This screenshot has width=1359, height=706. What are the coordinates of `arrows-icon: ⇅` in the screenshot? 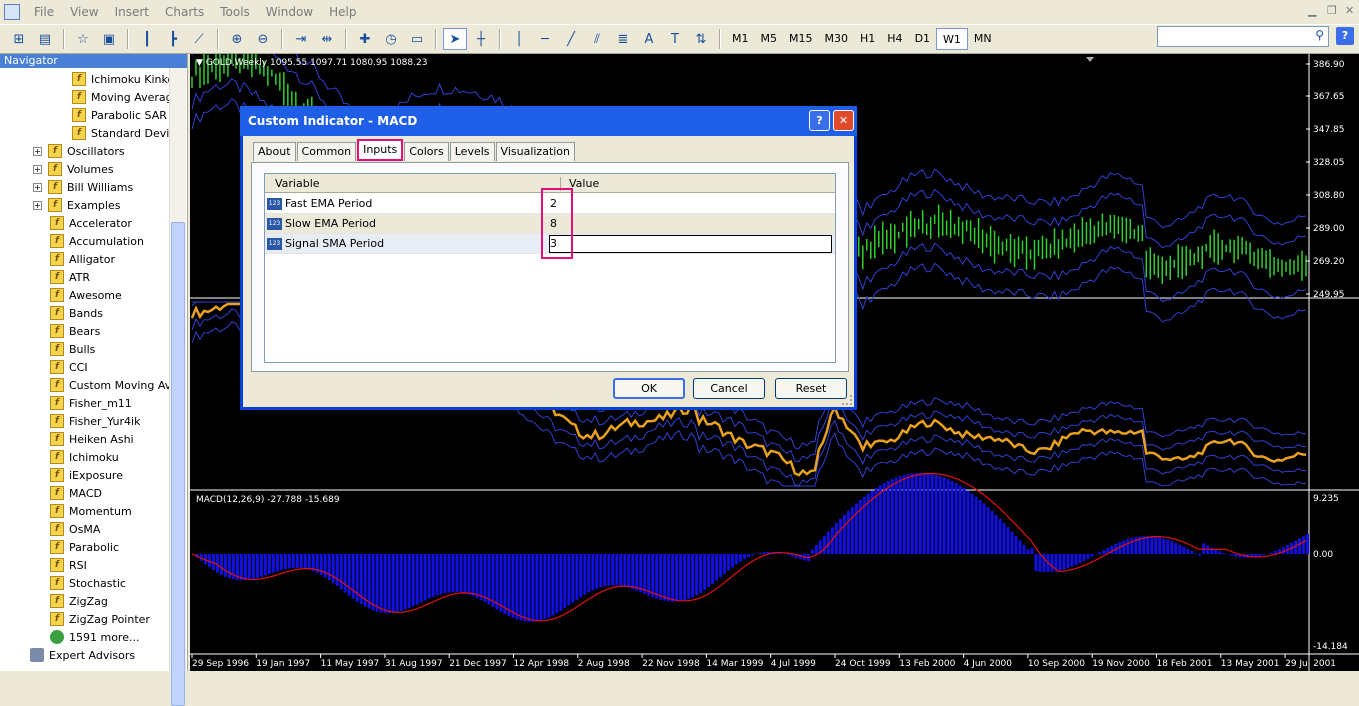 It's located at (701, 39).